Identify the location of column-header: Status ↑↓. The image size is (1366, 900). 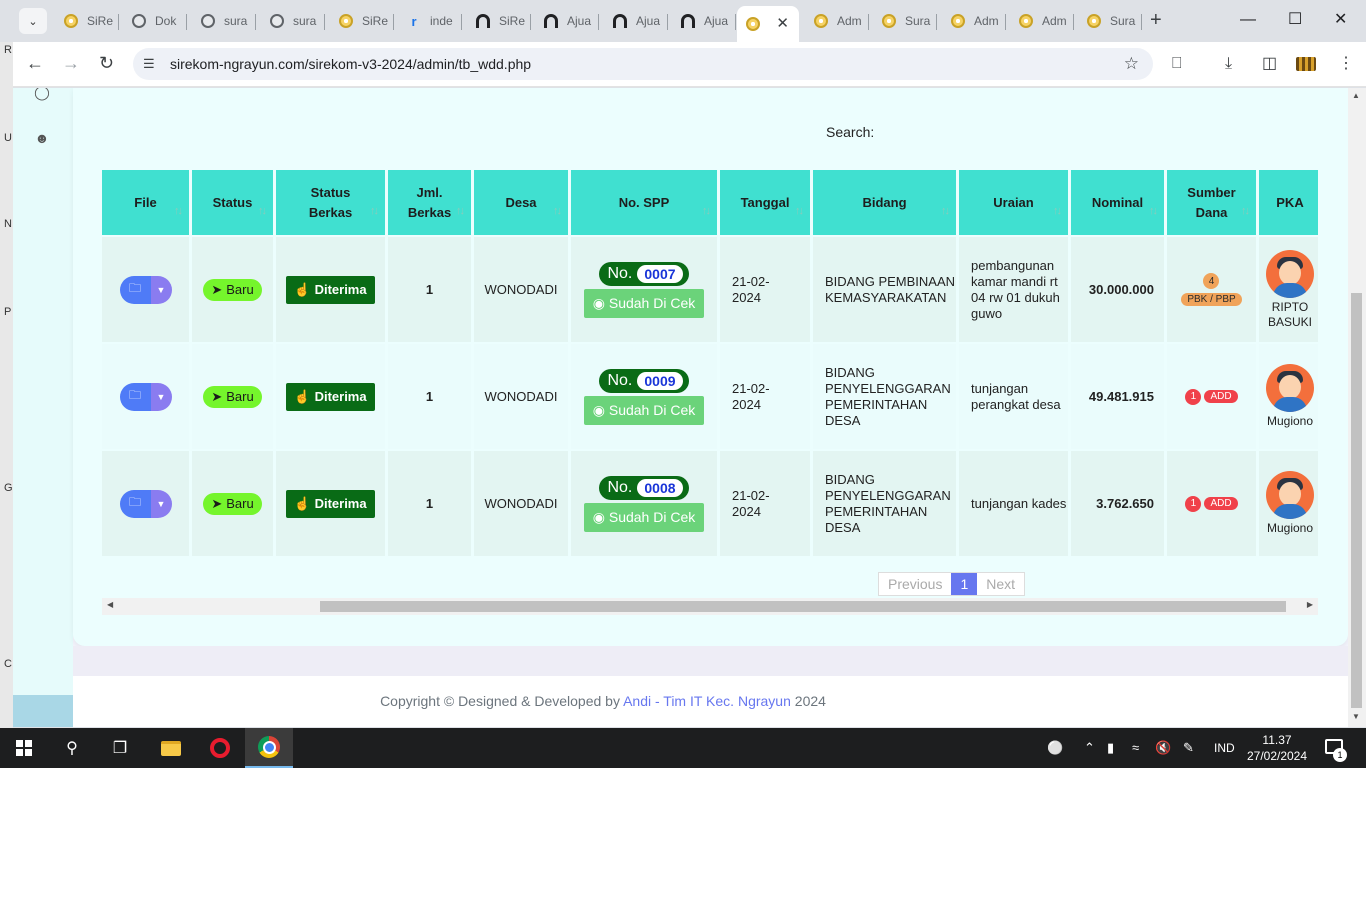
(232, 202).